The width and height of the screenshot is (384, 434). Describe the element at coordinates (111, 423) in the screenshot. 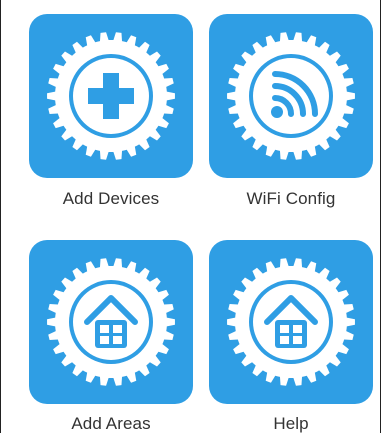

I see `add-areas-label: Add Areas` at that location.